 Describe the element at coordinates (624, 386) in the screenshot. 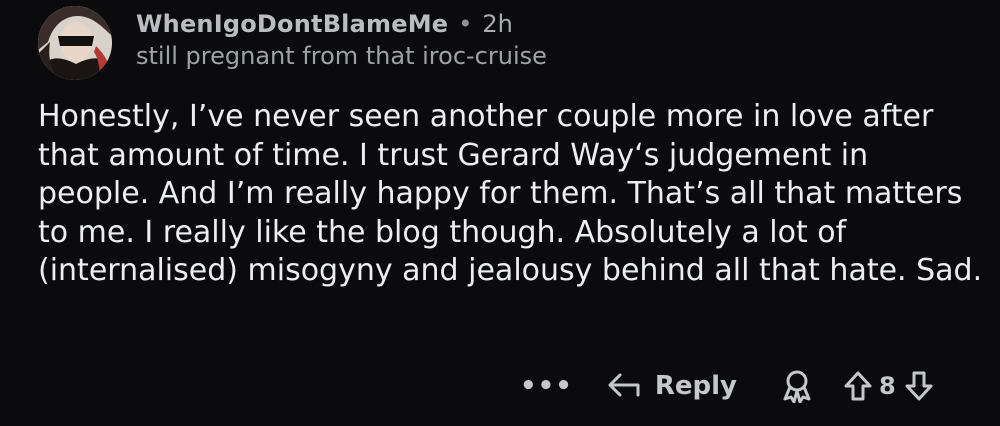

I see `reply-arrow-icon` at that location.